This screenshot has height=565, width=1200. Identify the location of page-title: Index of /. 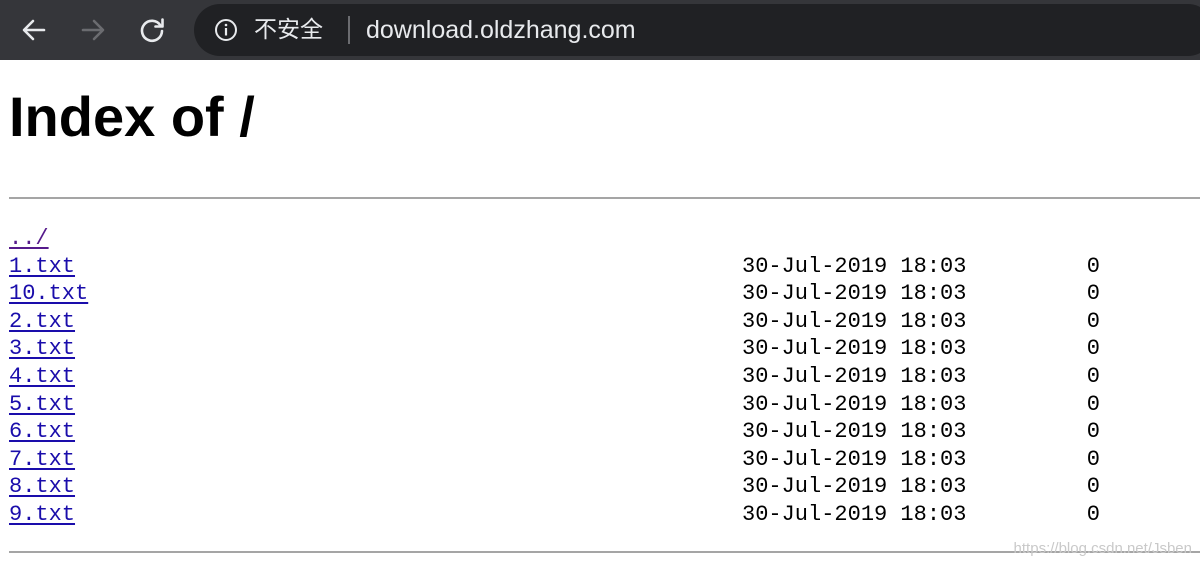
(132, 116).